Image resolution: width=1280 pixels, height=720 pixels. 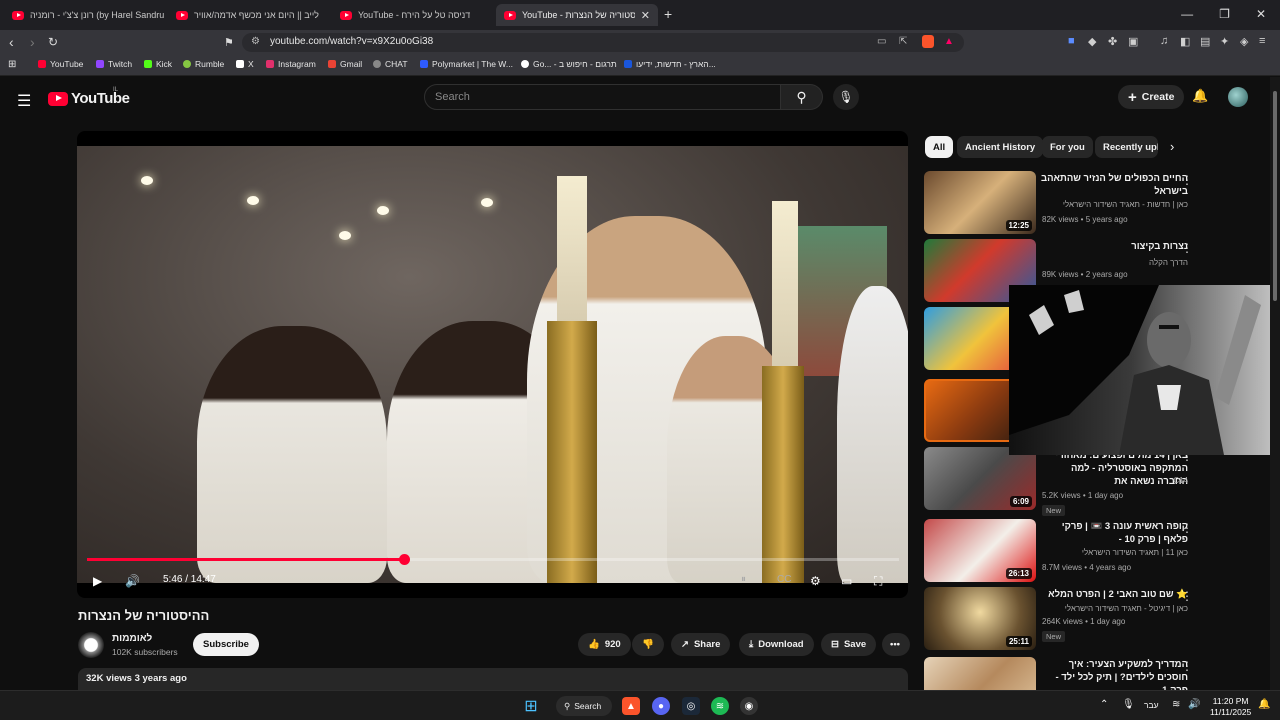 What do you see at coordinates (412, 15) in the screenshot?
I see `browser-tab: YouTube - דניסה טל על הירח` at bounding box center [412, 15].